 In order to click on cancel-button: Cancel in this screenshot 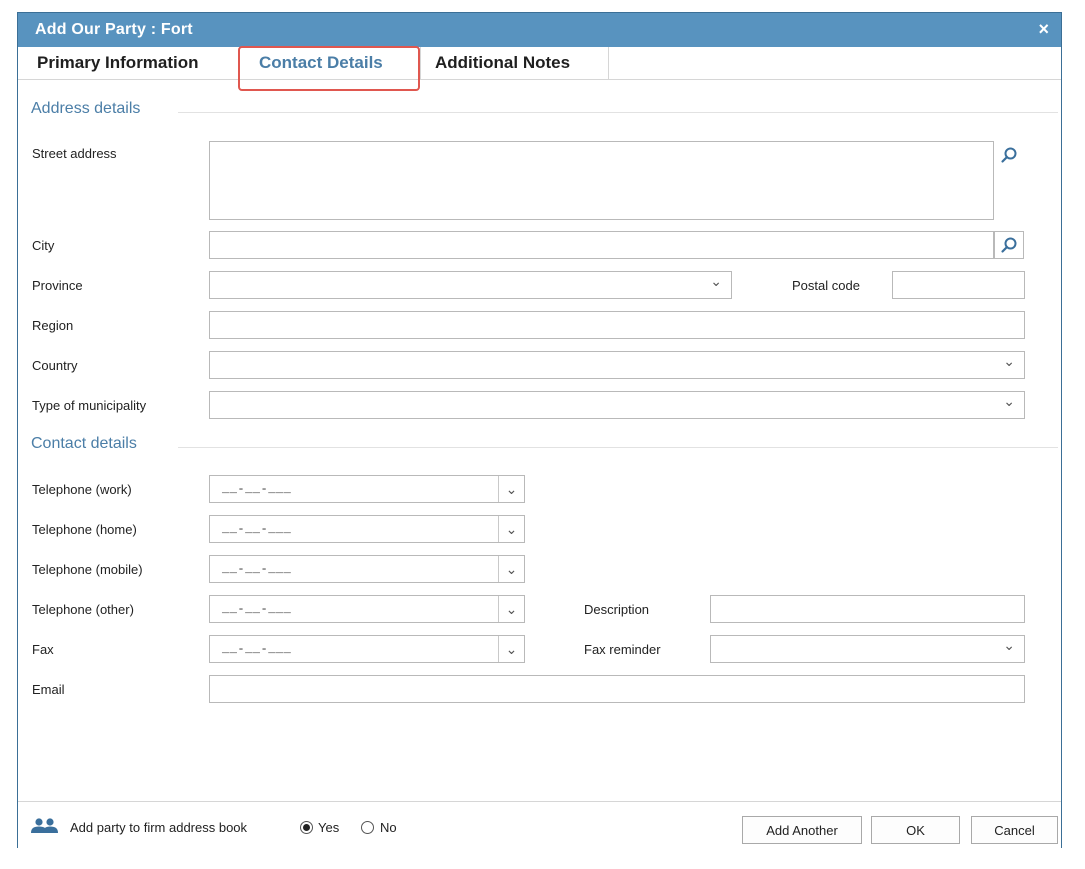, I will do `click(1014, 830)`.